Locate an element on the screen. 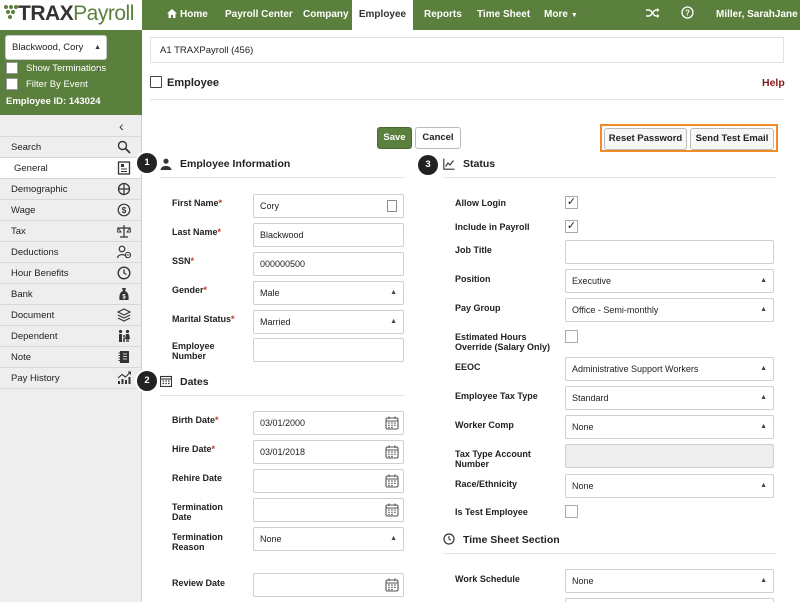 This screenshot has width=800, height=602. sidebar-item-label: Hour Benefits is located at coordinates (40, 273).